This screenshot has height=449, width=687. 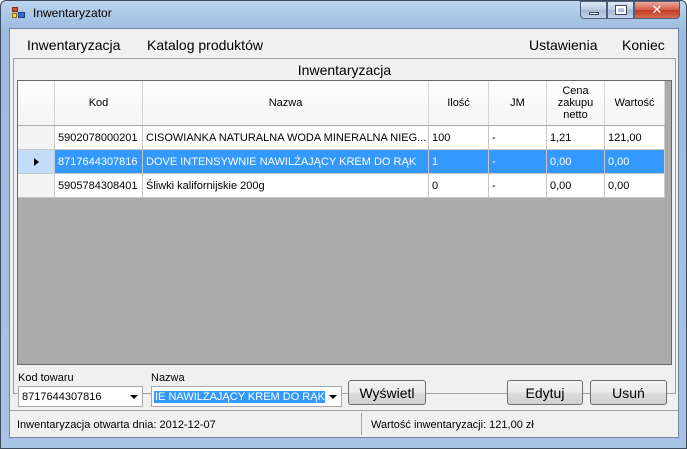 What do you see at coordinates (344, 70) in the screenshot?
I see `panel-title: Inwentaryzacja` at bounding box center [344, 70].